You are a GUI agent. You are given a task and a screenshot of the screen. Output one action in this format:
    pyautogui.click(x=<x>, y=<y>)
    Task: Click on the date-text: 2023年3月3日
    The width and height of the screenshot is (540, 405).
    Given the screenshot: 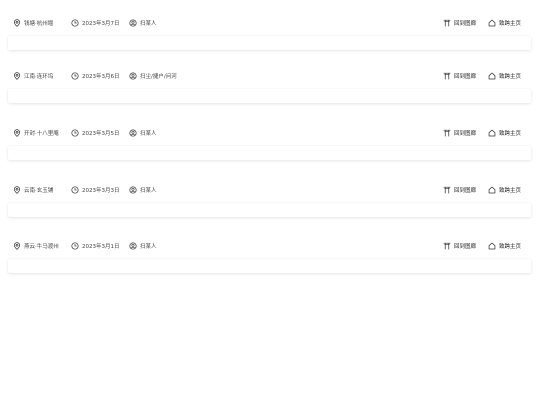 What is the action you would take?
    pyautogui.click(x=101, y=191)
    